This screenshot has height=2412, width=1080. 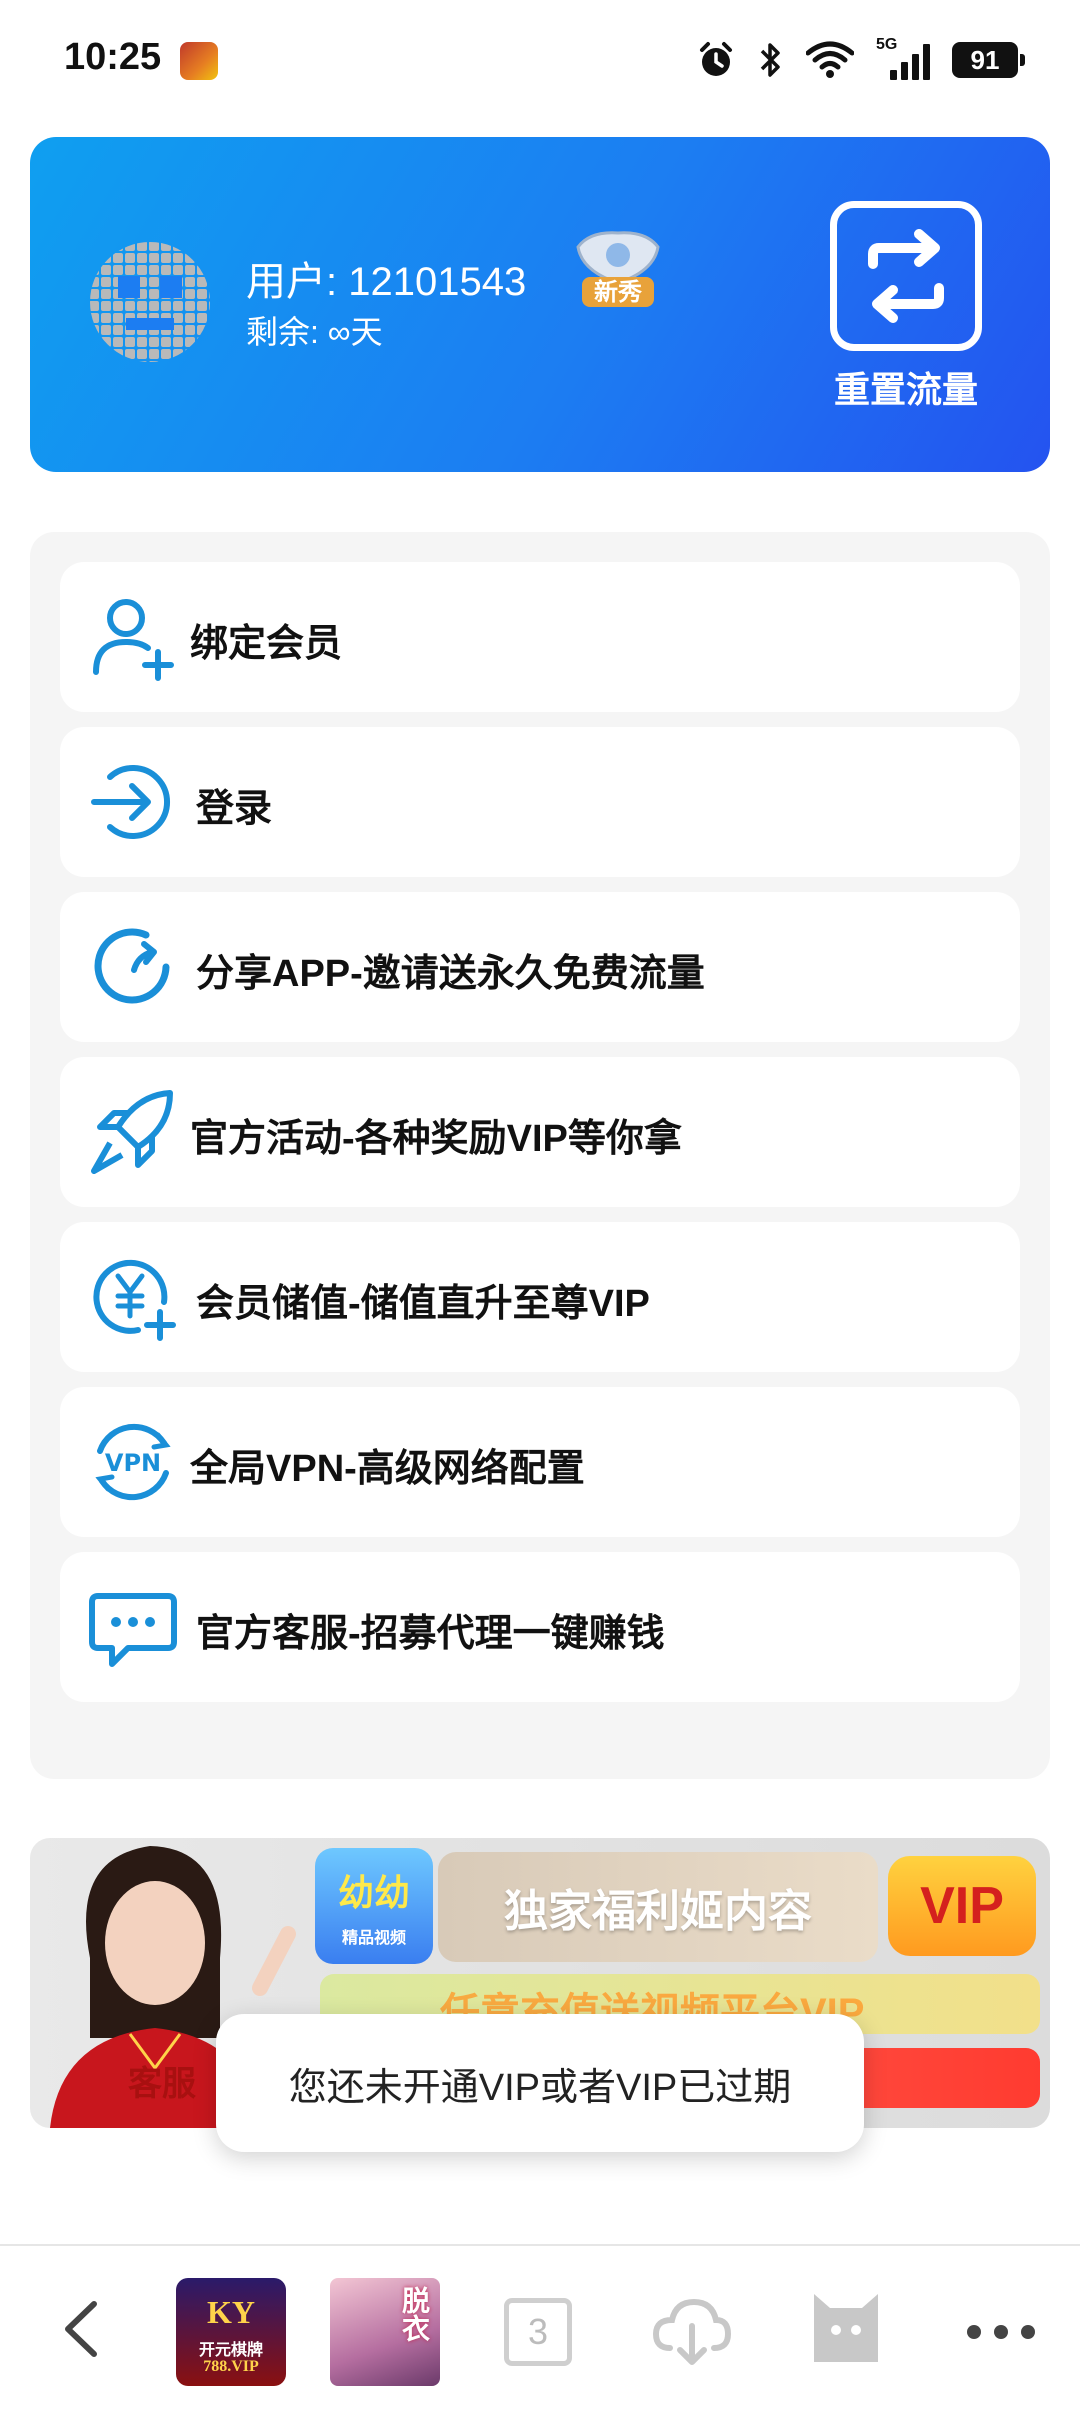 What do you see at coordinates (162, 2084) in the screenshot?
I see `banner-service-text: 客服` at bounding box center [162, 2084].